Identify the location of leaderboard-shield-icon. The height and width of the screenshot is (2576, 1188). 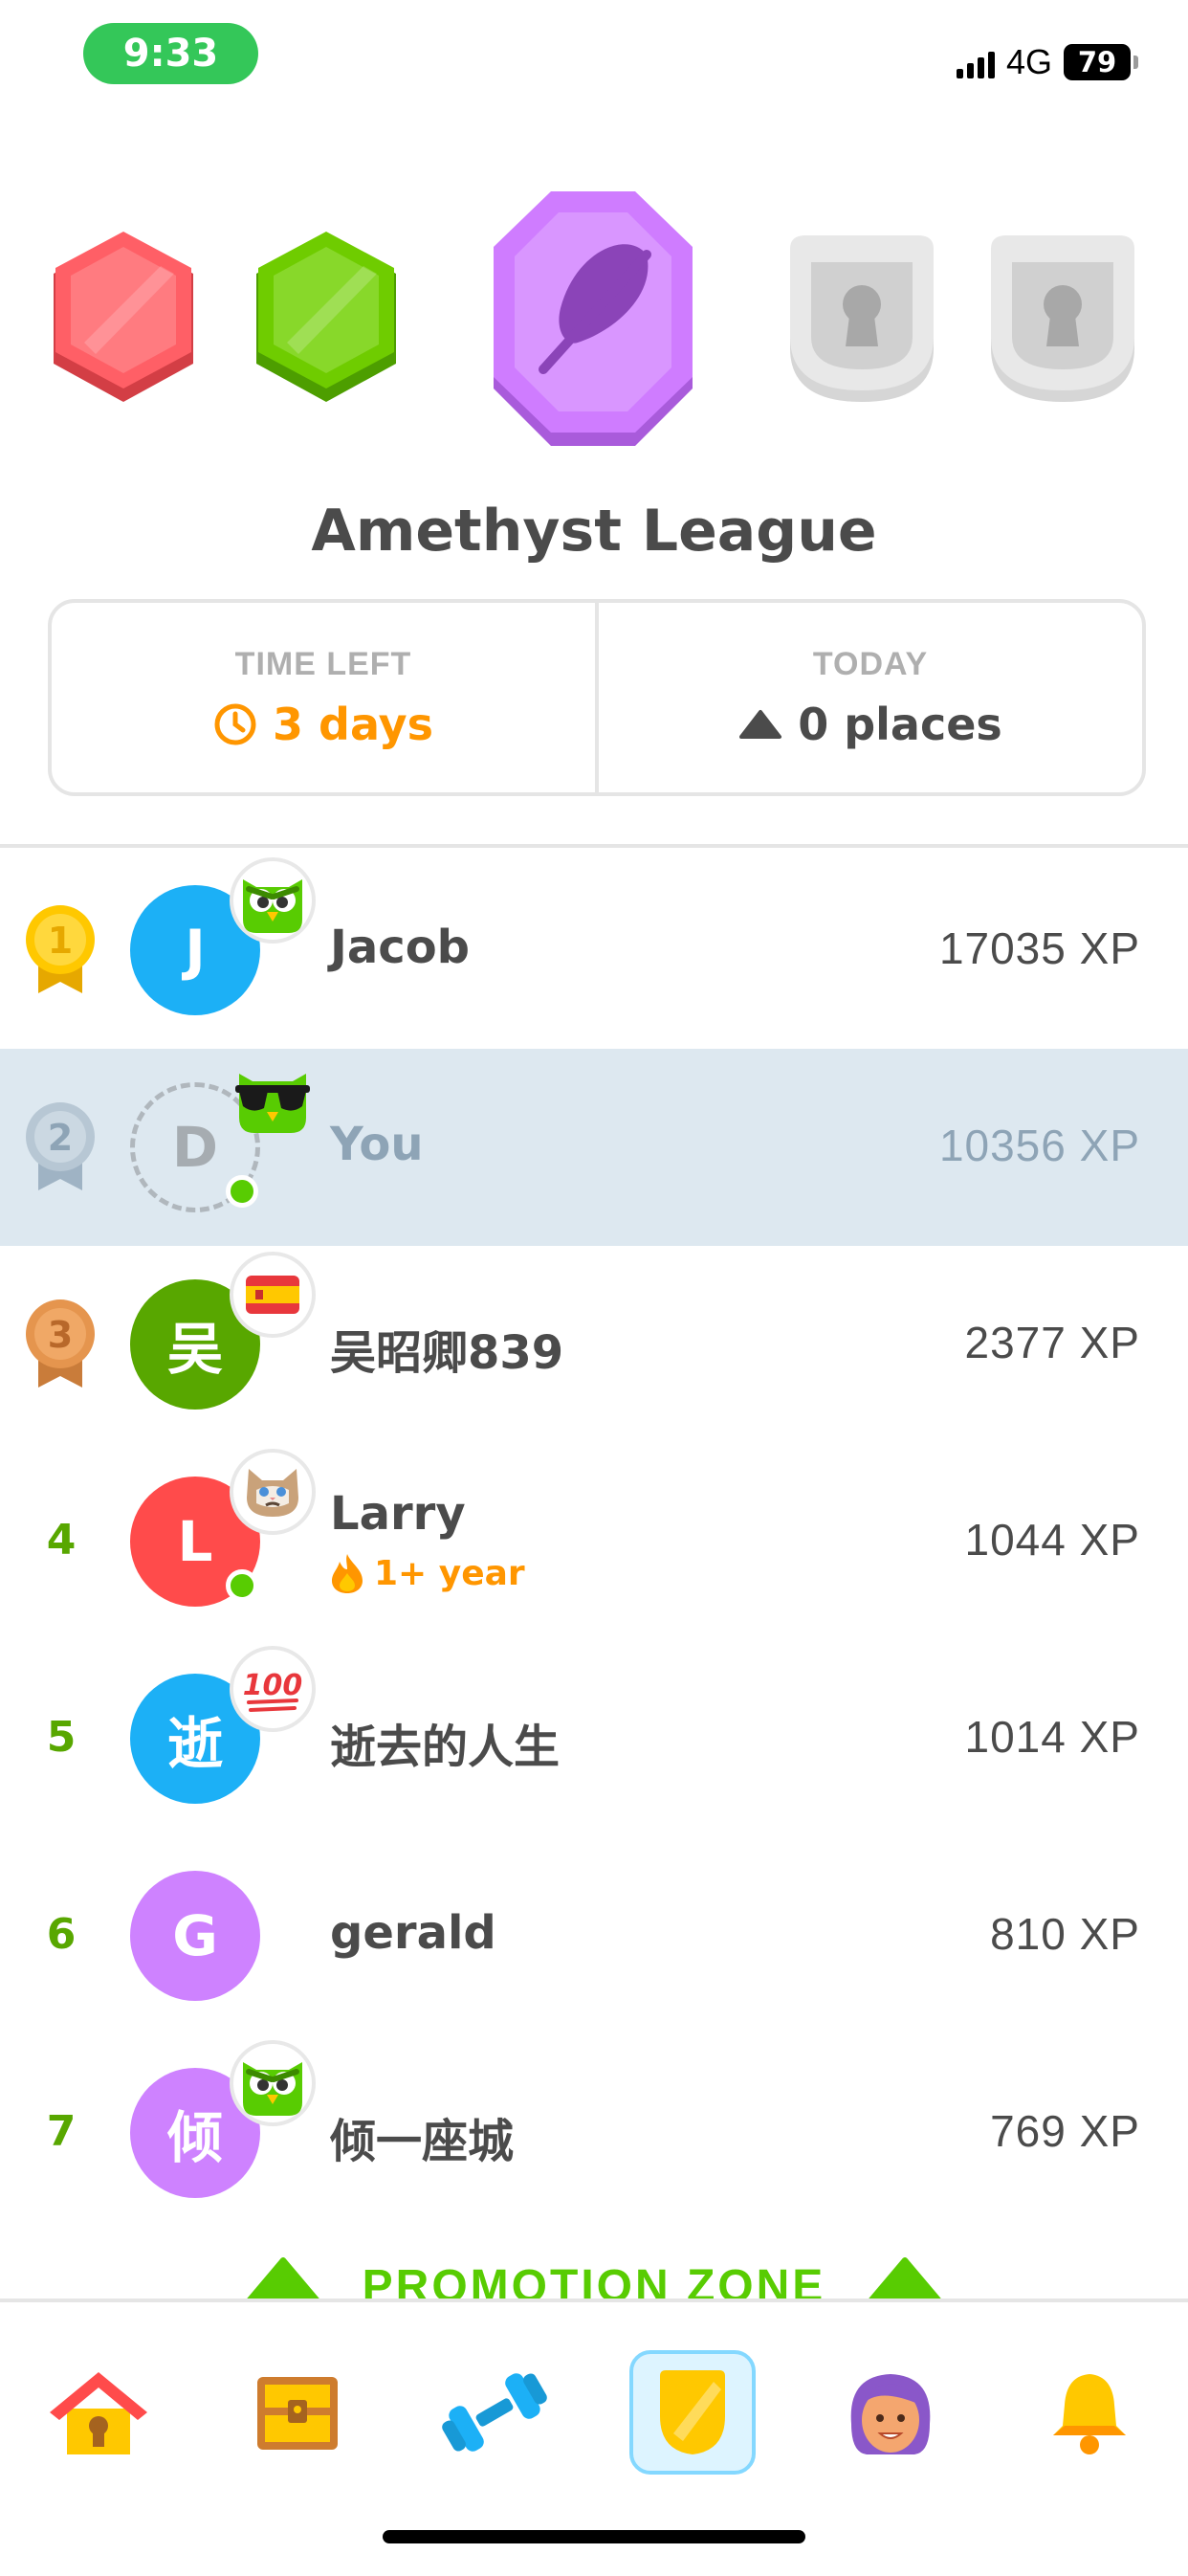
(692, 2412).